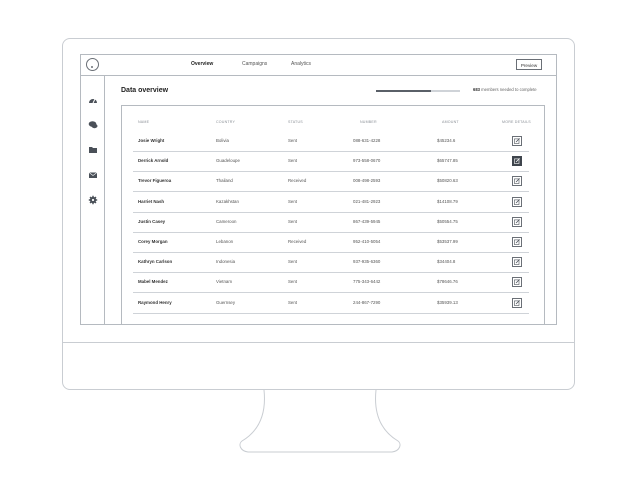 Image resolution: width=640 pixels, height=484 pixels. What do you see at coordinates (225, 241) in the screenshot?
I see `row-country: Lebanon` at bounding box center [225, 241].